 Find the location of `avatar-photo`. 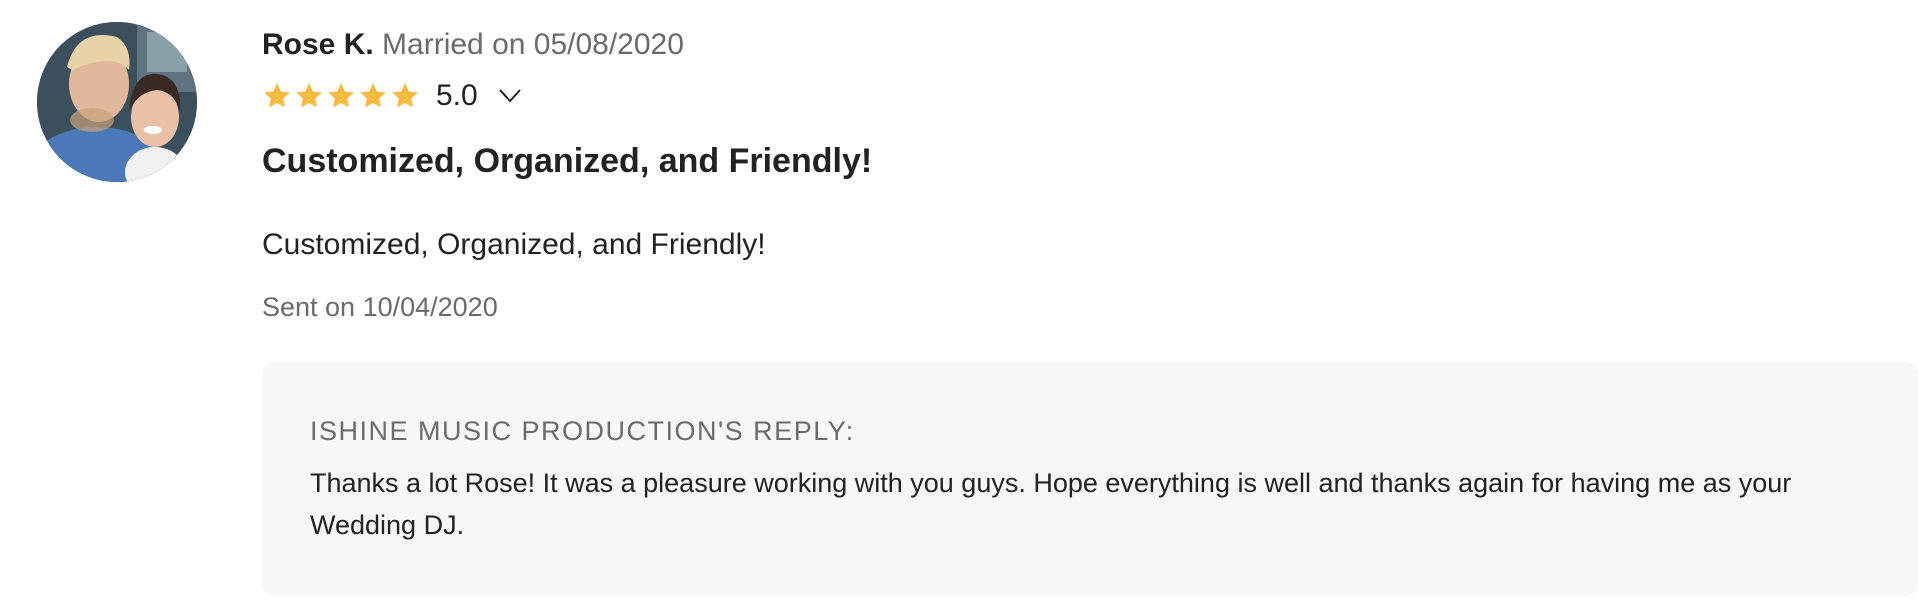

avatar-photo is located at coordinates (117, 102).